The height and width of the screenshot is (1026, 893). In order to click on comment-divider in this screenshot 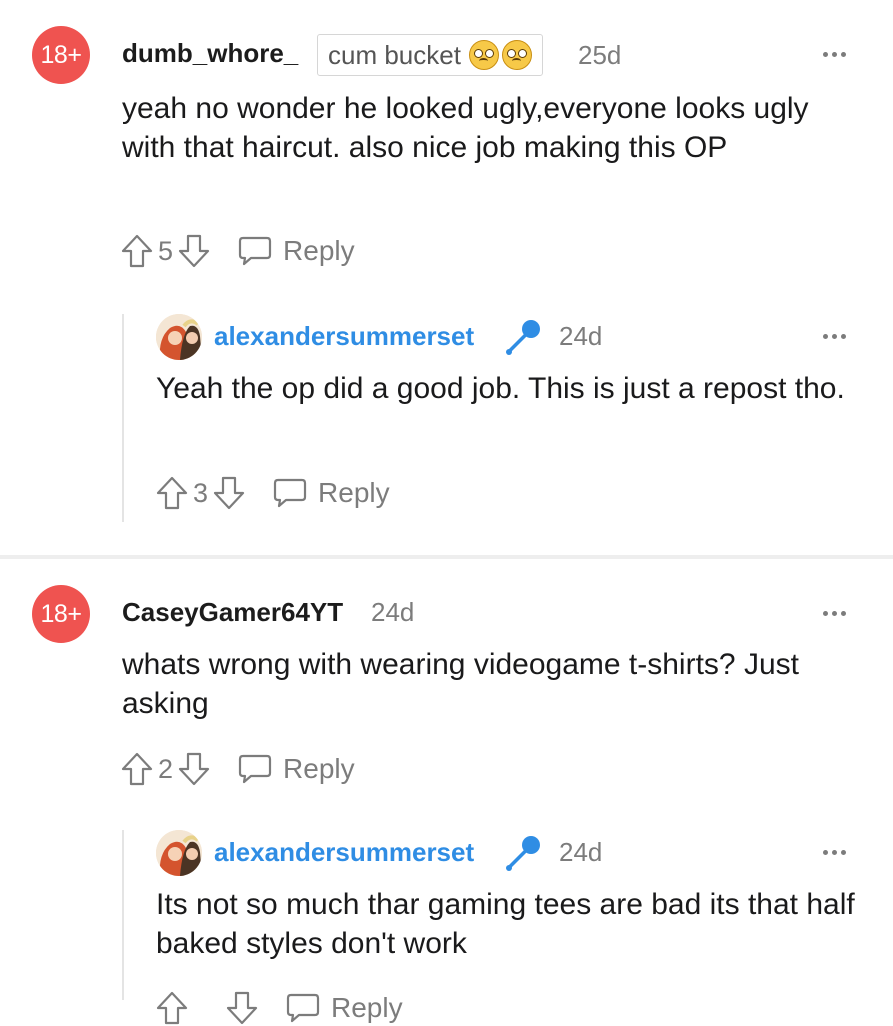, I will do `click(446, 557)`.